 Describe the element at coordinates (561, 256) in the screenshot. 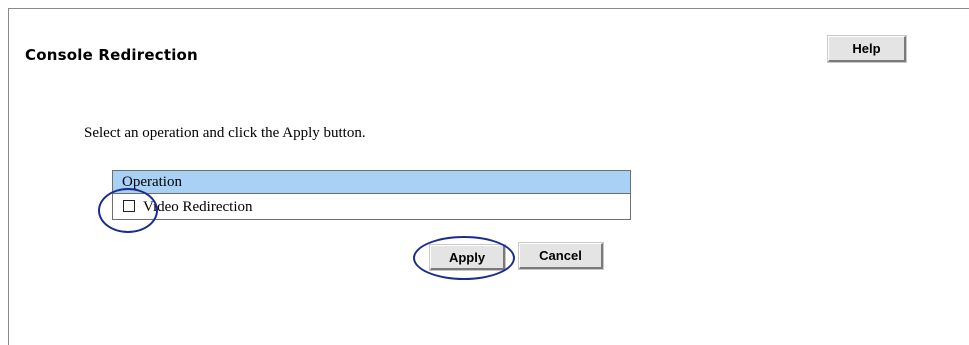

I see `cancel-button: Cancel` at that location.